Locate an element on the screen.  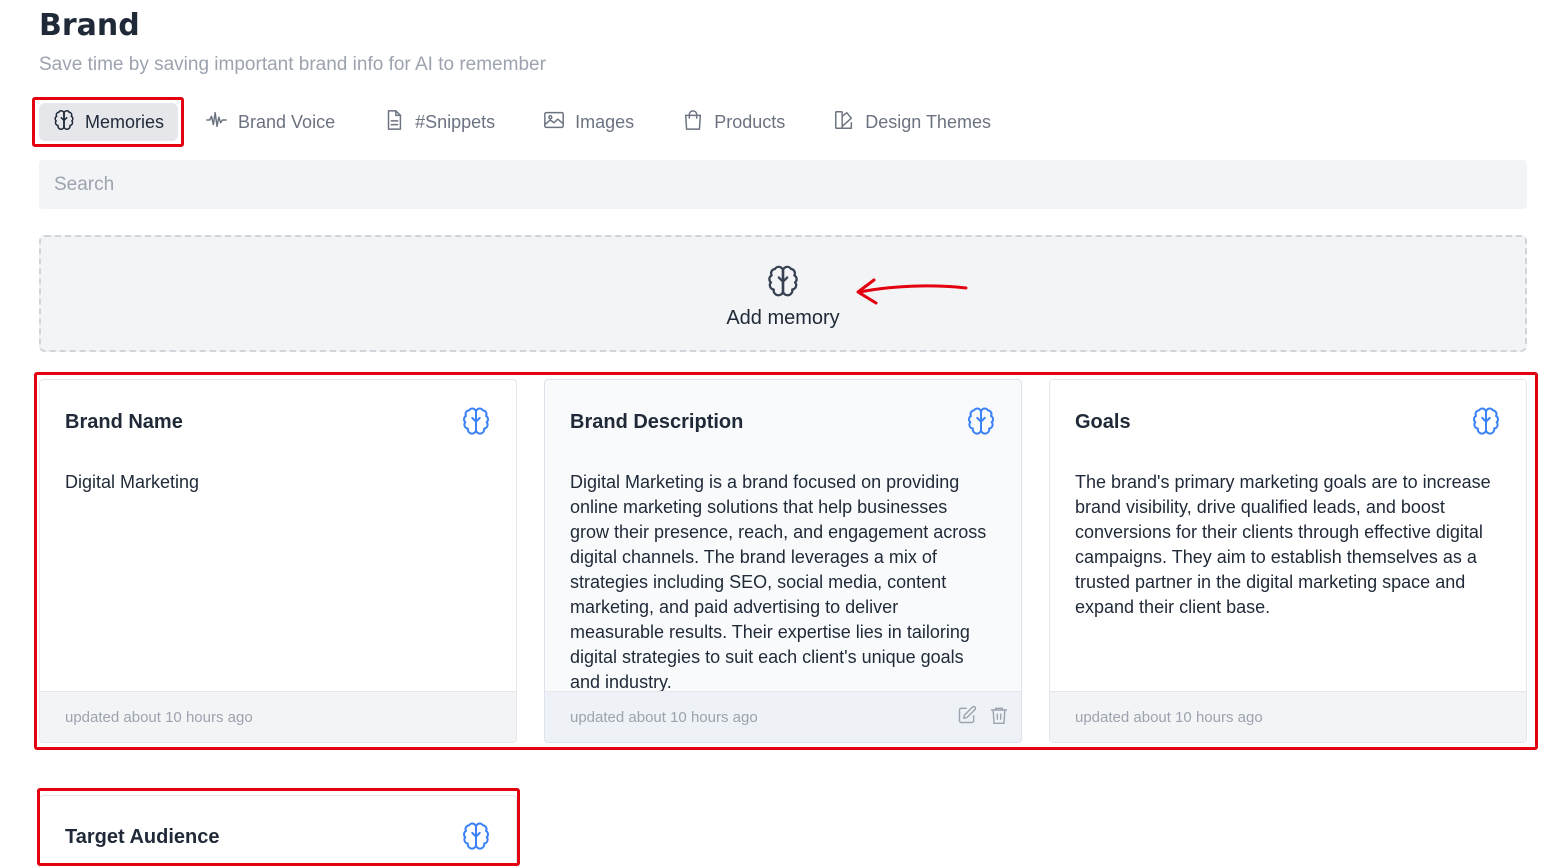
waveform-icon is located at coordinates (217, 122).